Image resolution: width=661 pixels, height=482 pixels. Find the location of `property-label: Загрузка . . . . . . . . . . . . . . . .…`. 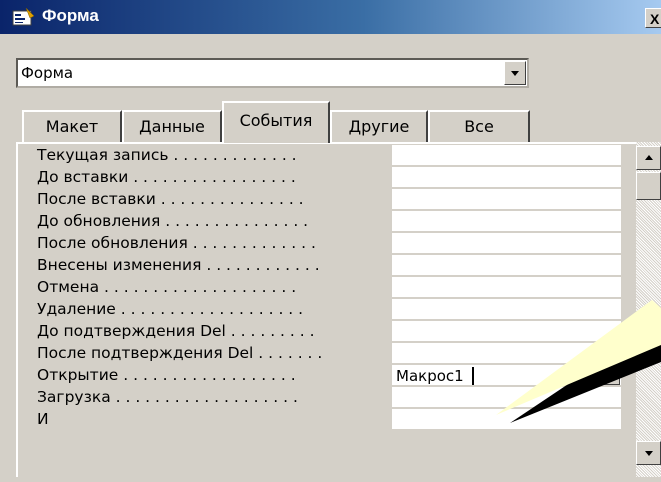

property-label: Загрузка . . . . . . . . . . . . . . . .… is located at coordinates (167, 397).